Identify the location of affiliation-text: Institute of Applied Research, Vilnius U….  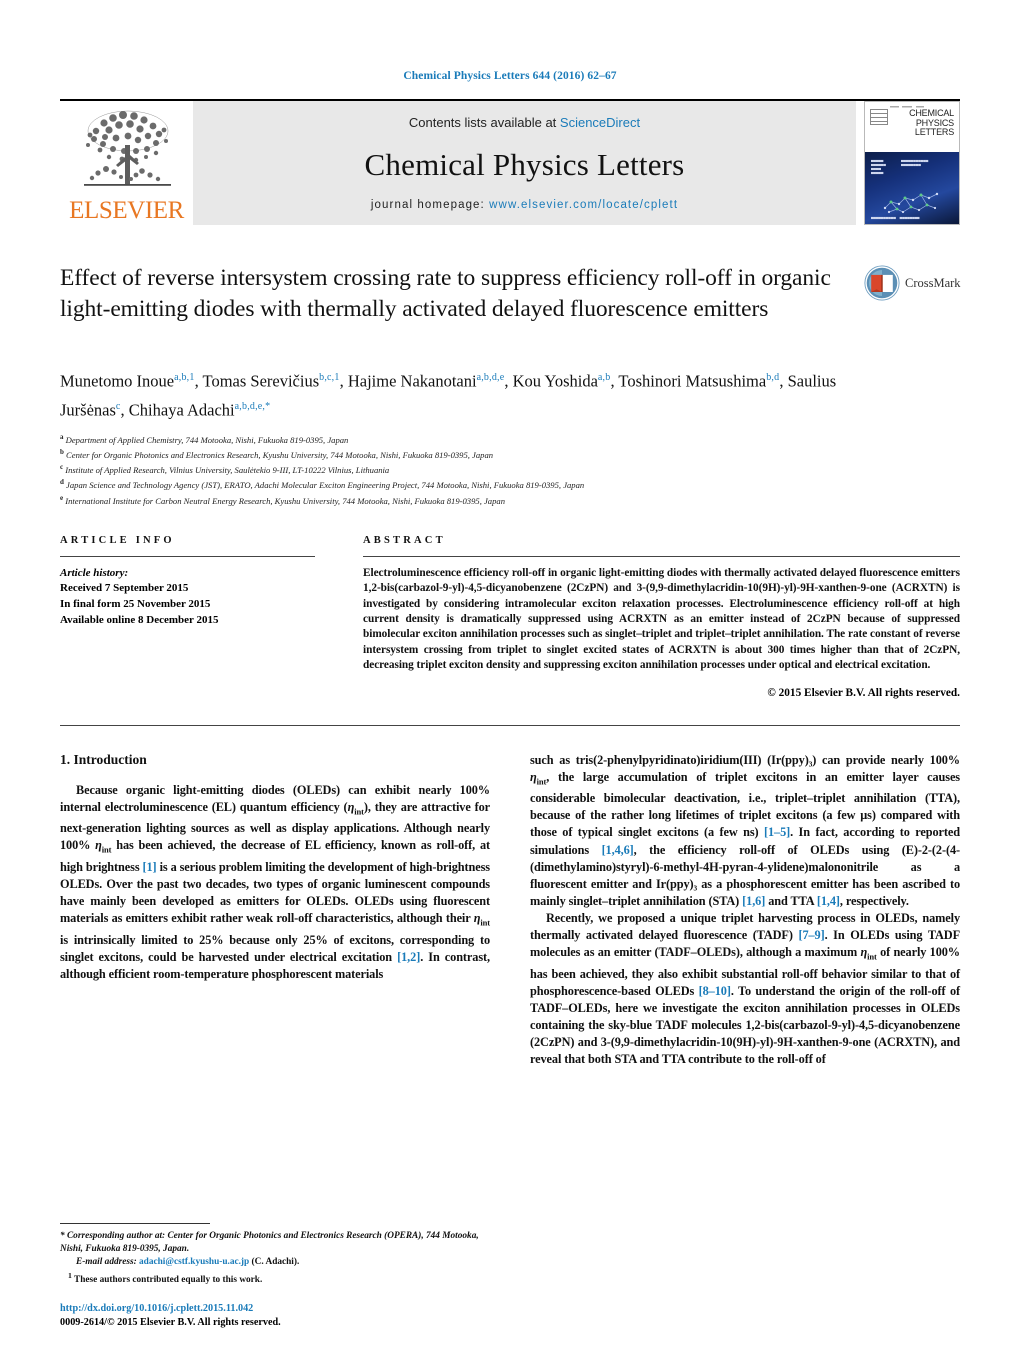
(226, 470).